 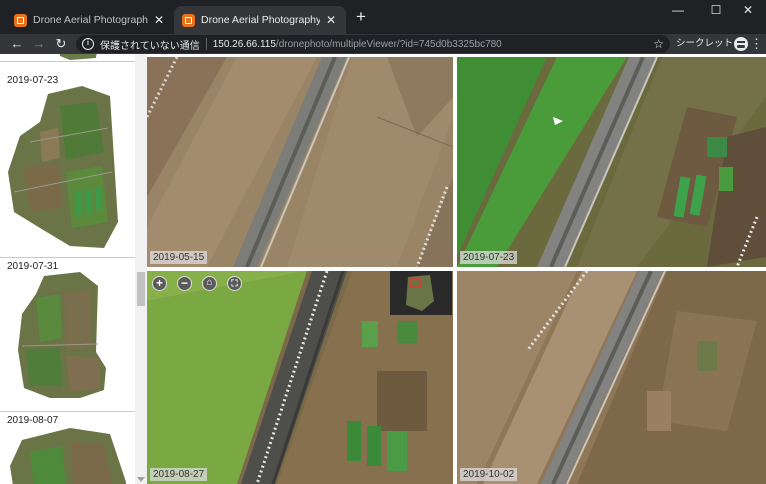 What do you see at coordinates (234, 283) in the screenshot?
I see `fullscreen-icon: ⛶` at bounding box center [234, 283].